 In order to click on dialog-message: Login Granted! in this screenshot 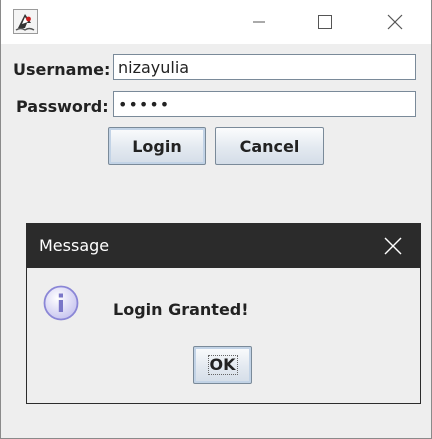, I will do `click(181, 309)`.